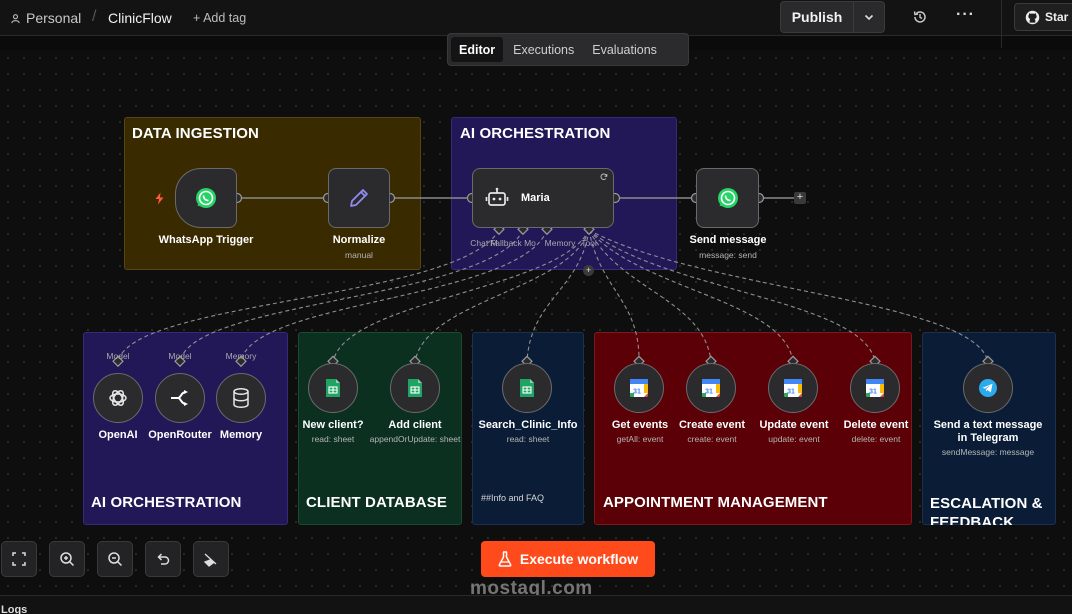 The height and width of the screenshot is (614, 1072). I want to click on execute-workflow-button: Execute workflow, so click(568, 559).